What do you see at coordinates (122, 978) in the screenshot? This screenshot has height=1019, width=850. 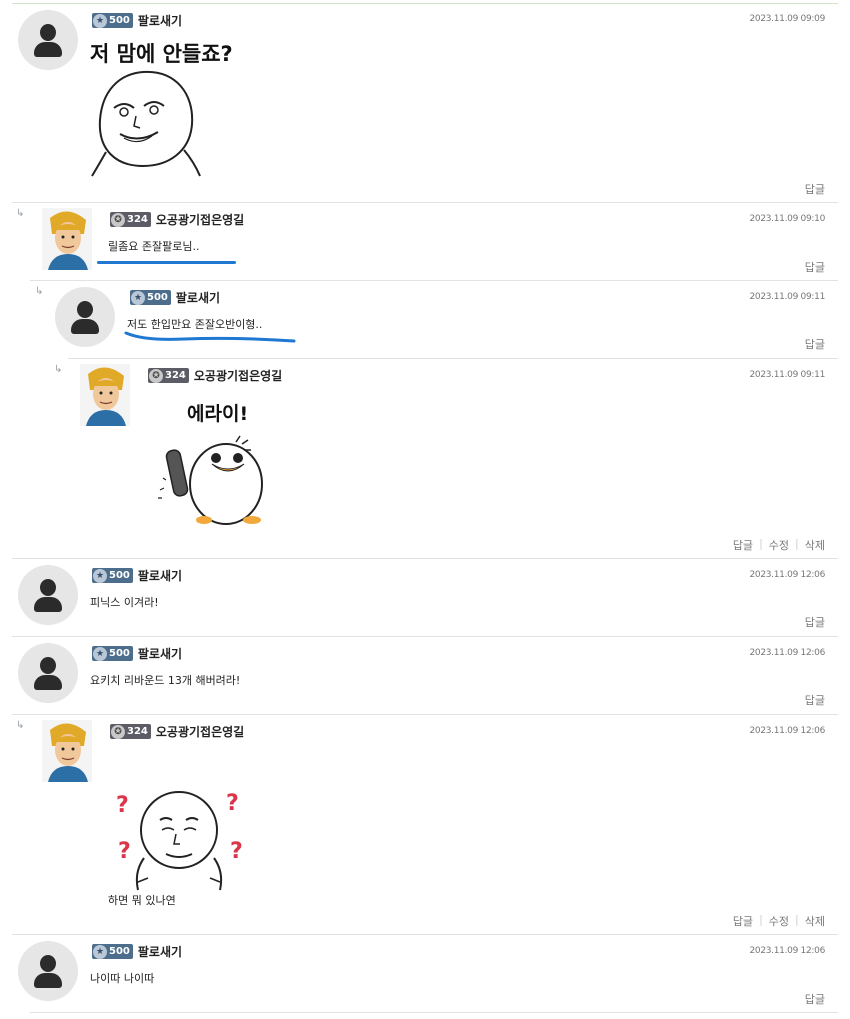 I see `comment-text: 나이따 나이따` at bounding box center [122, 978].